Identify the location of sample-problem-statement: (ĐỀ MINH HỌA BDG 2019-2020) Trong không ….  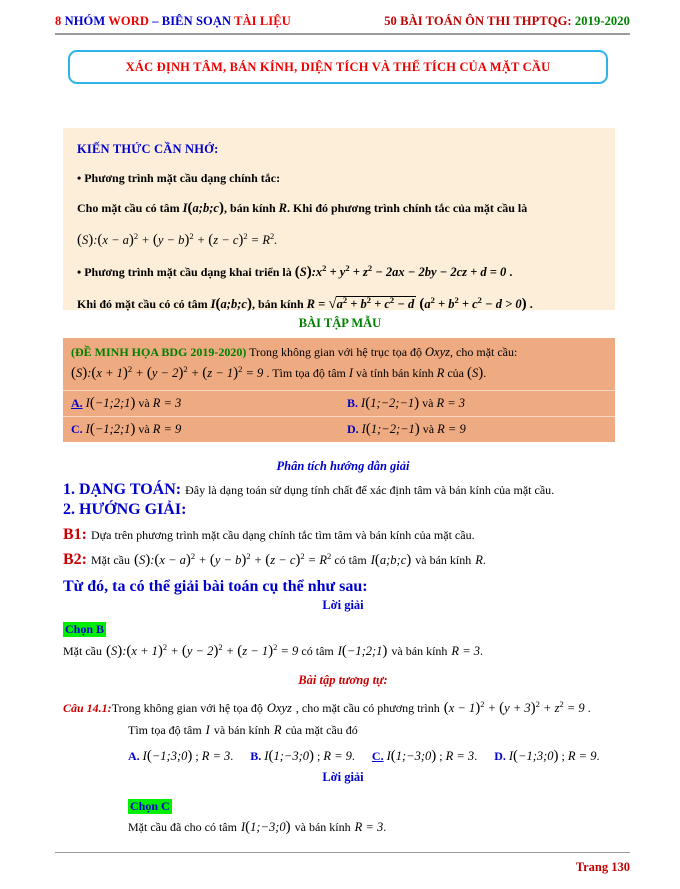
(339, 364).